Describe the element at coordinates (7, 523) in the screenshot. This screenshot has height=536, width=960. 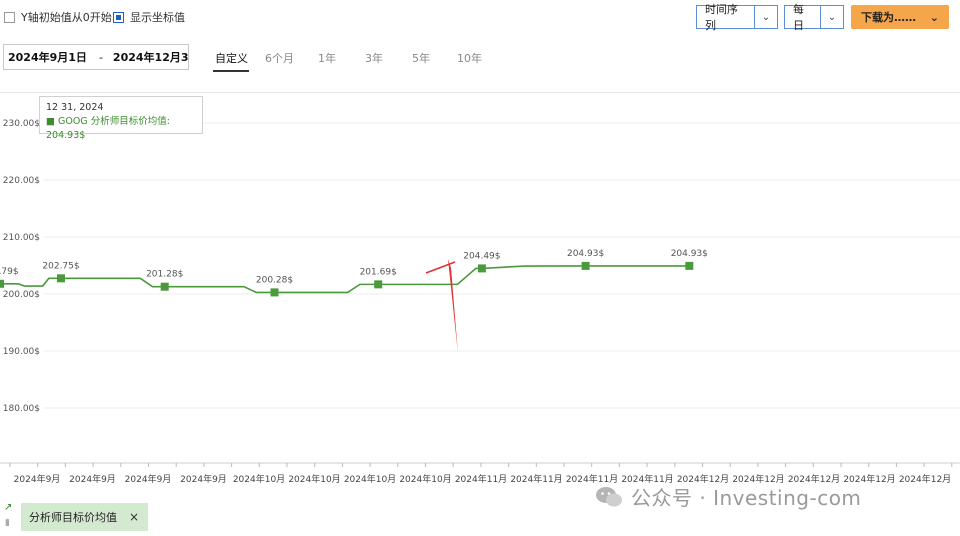
I see `bar-chart-icon: ▮` at that location.